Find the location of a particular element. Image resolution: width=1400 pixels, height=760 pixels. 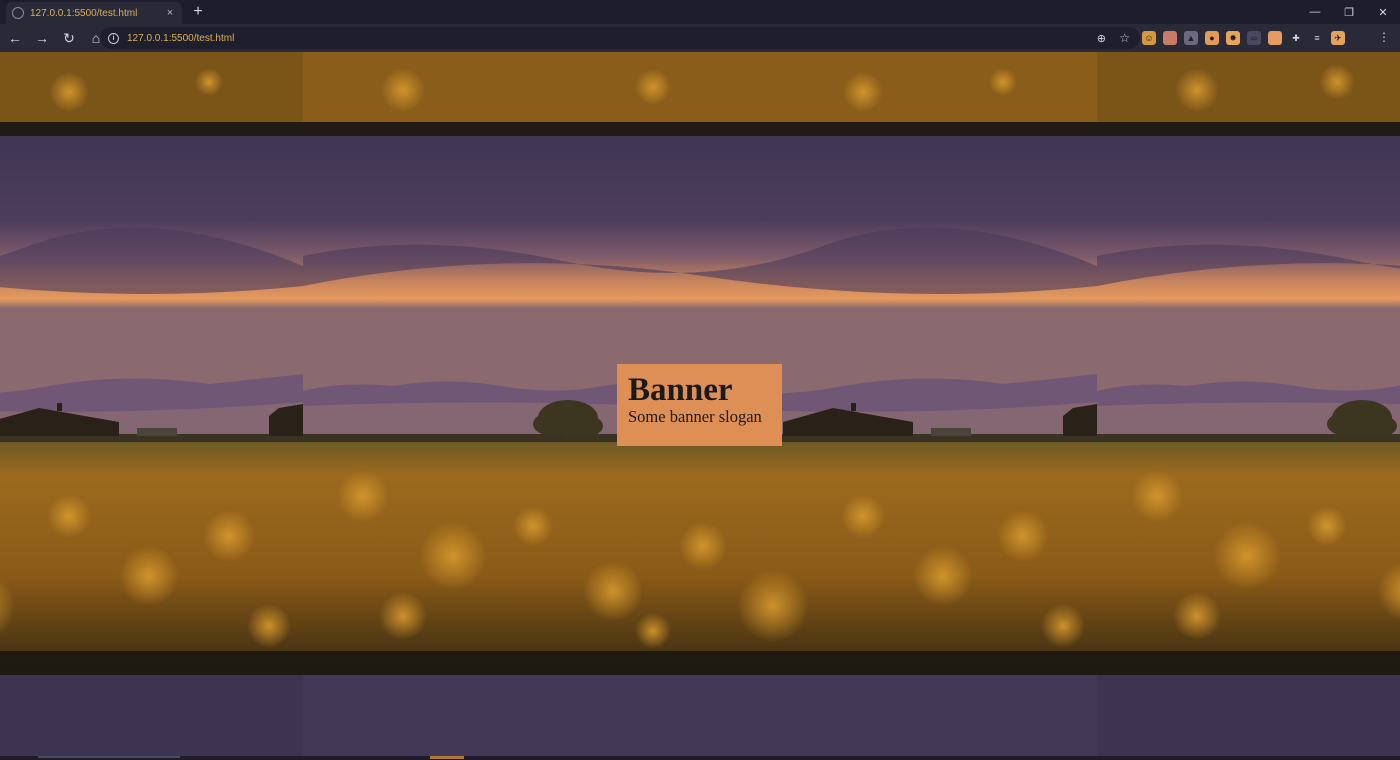

zoom-icon: ⊕ is located at coordinates (1101, 38).